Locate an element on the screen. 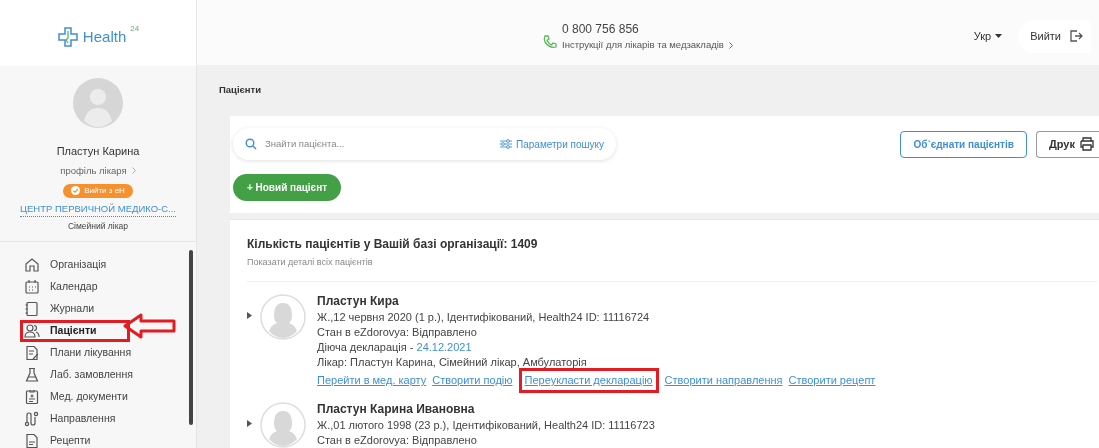 This screenshot has height=448, width=1099. nav-item: Мед. документи is located at coordinates (76, 396).